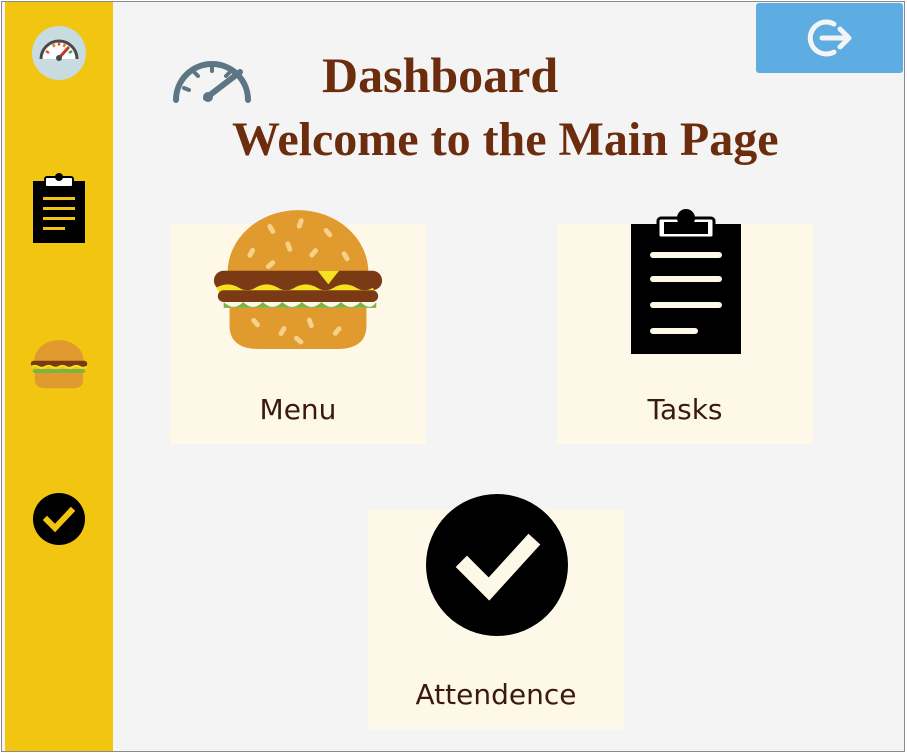  I want to click on tasks-card: Tasks, so click(685, 326).